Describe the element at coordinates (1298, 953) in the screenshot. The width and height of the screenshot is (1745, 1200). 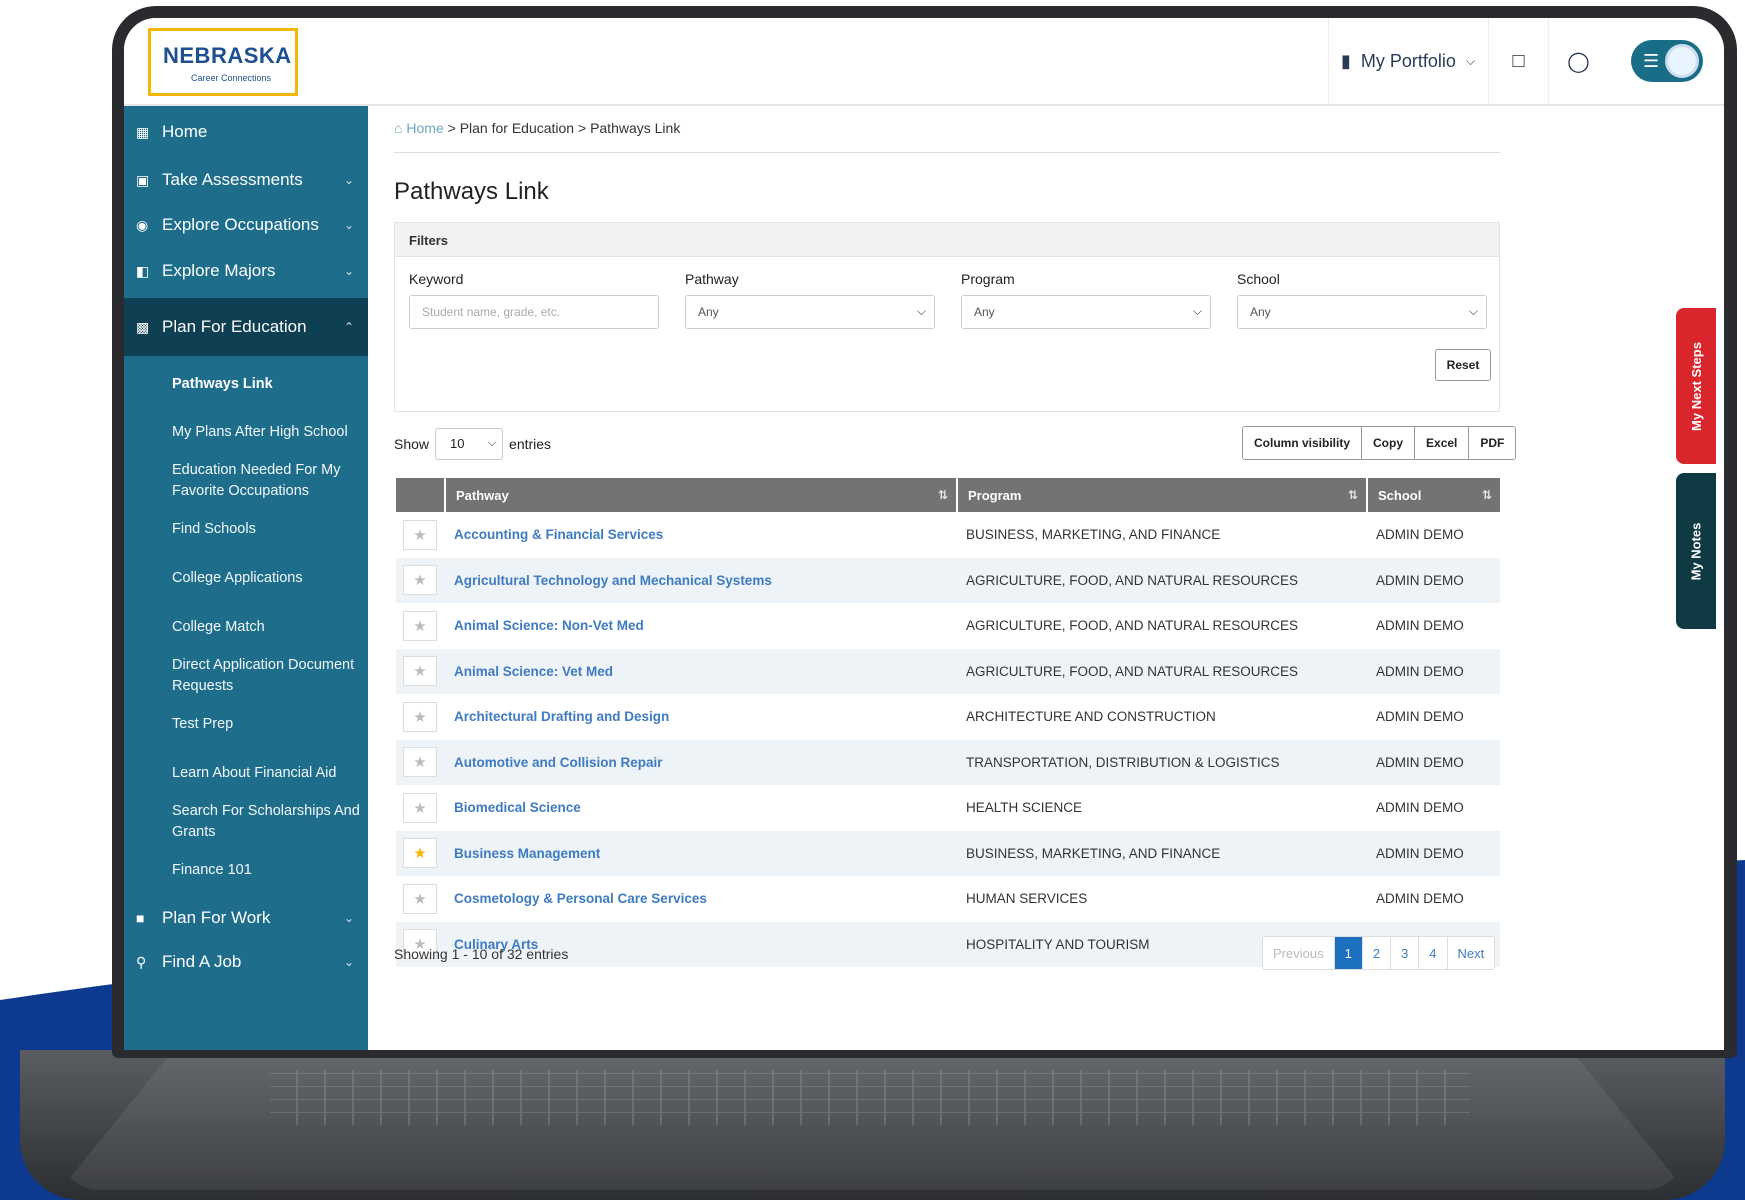
I see `previous-page-button: Previous` at that location.